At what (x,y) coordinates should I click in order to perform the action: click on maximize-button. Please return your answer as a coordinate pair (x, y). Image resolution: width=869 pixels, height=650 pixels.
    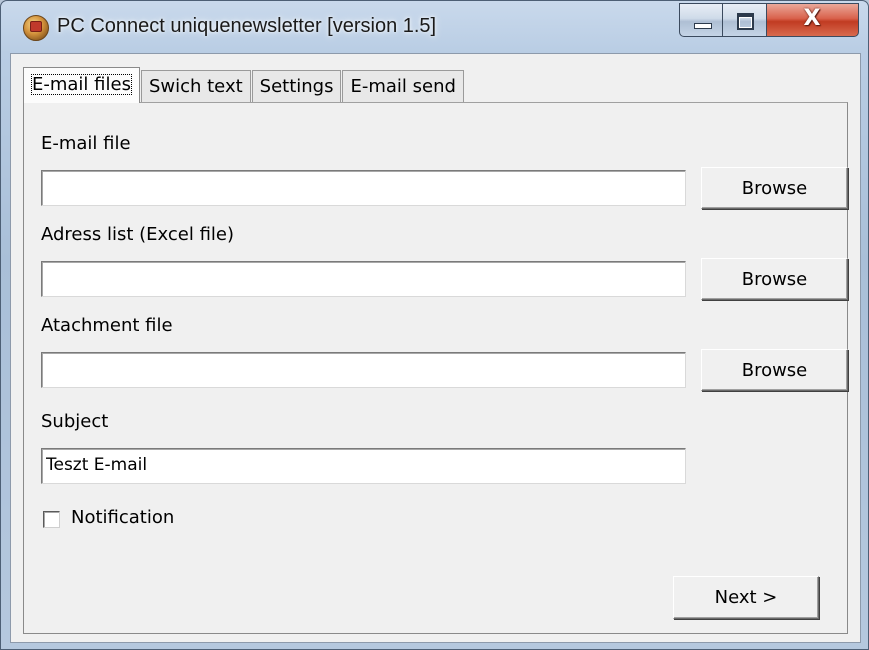
    Looking at the image, I should click on (745, 20).